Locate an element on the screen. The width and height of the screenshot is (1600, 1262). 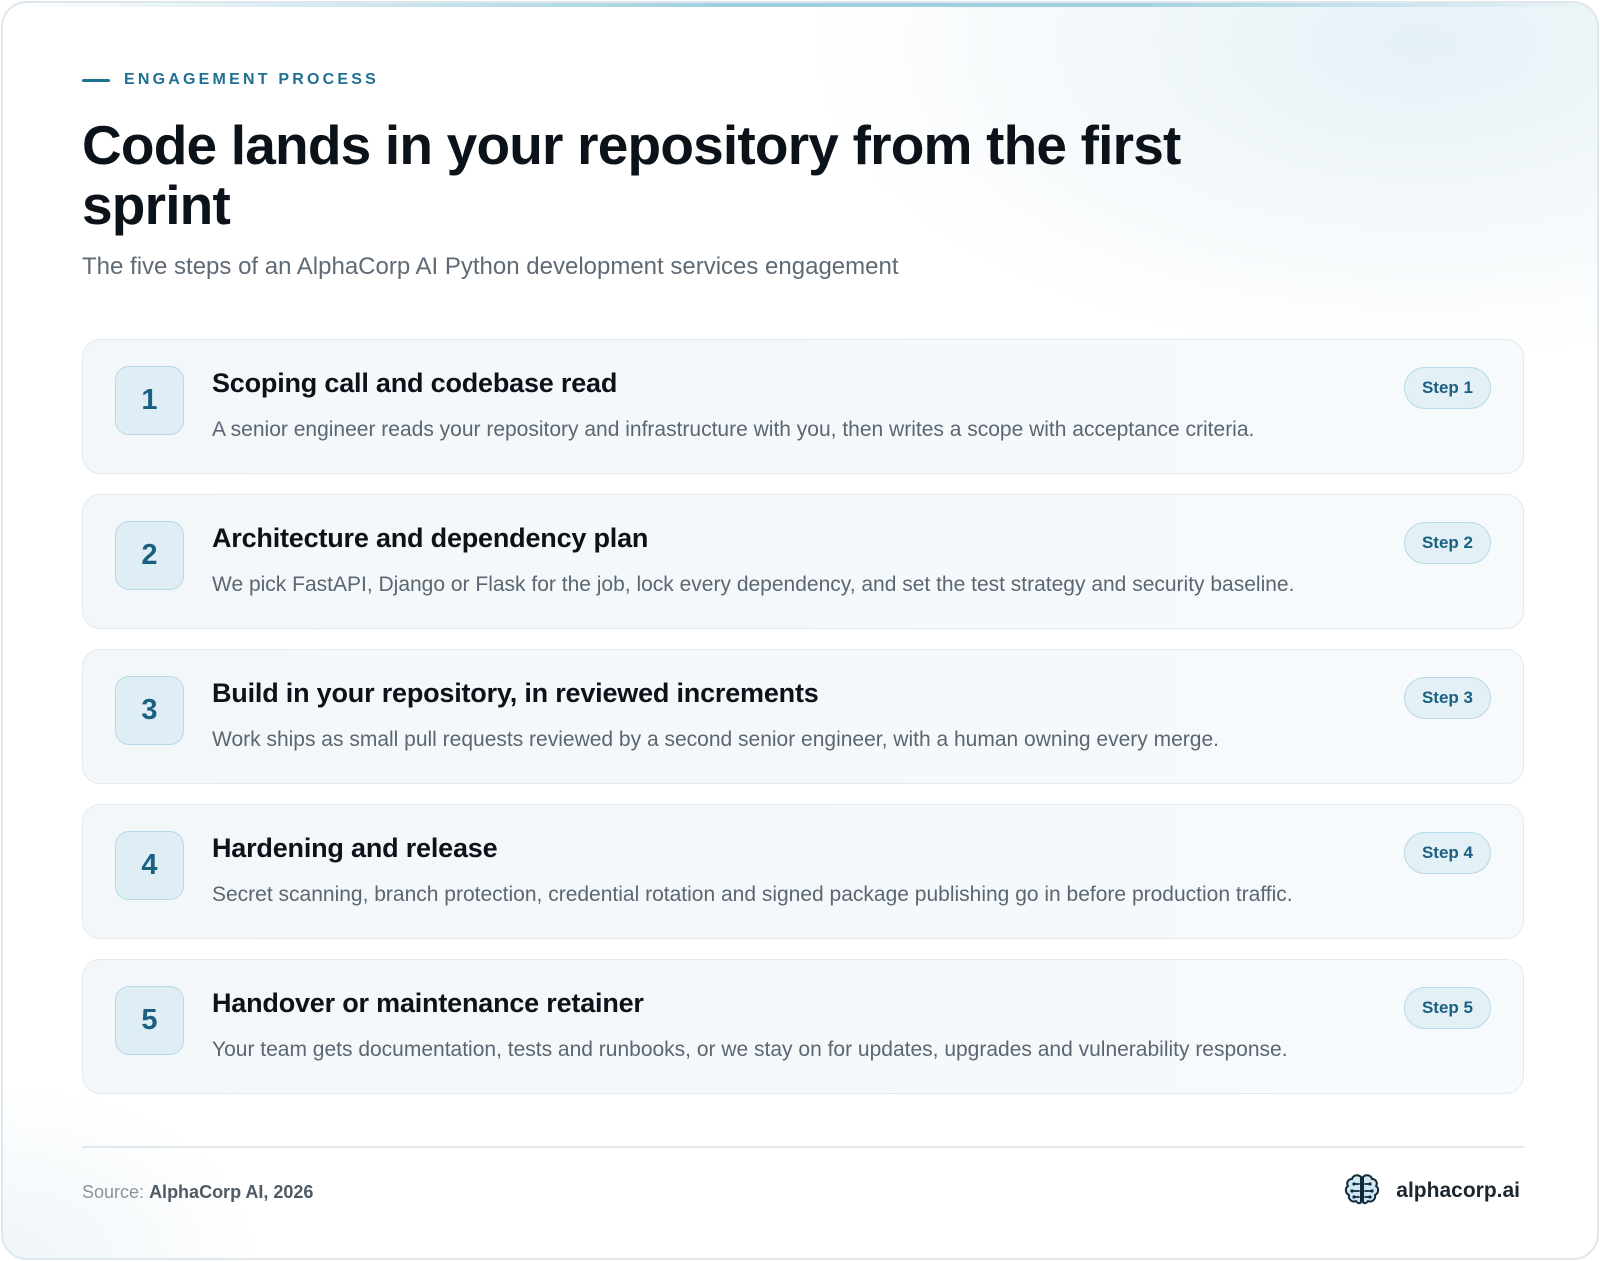
step-number: 1 is located at coordinates (149, 400).